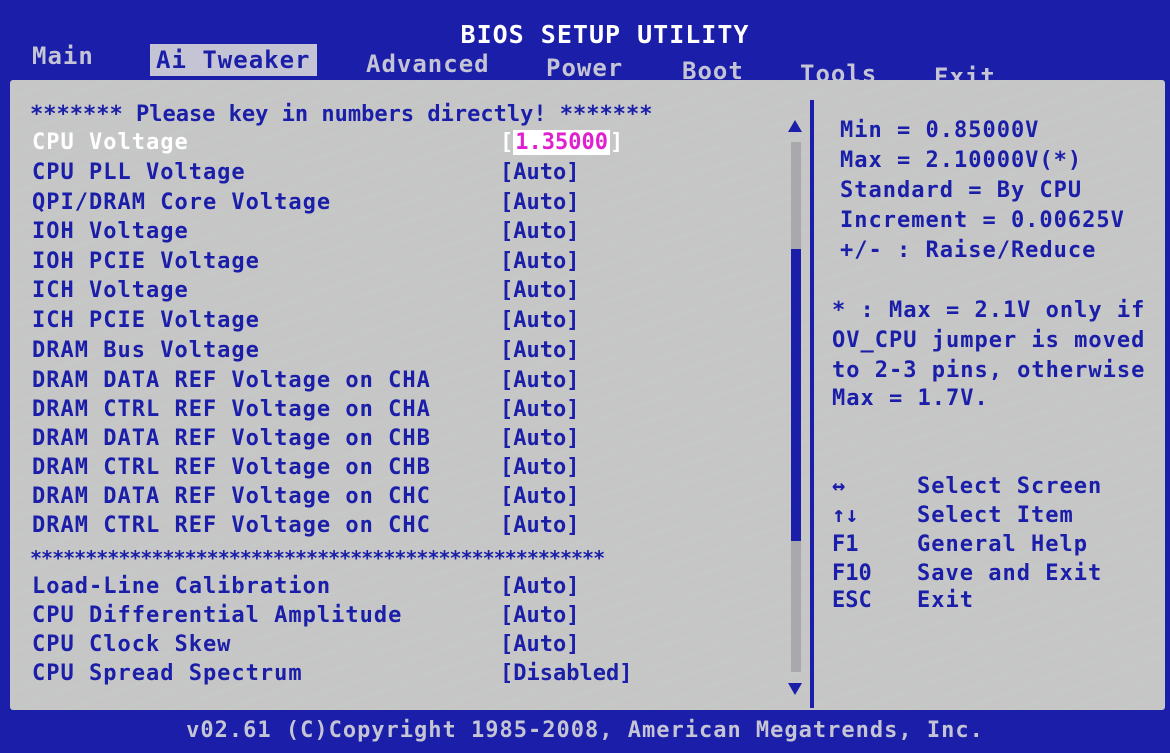 Image resolution: width=1170 pixels, height=753 pixels. What do you see at coordinates (940, 130) in the screenshot?
I see `info-min: Min = 0.85000V` at bounding box center [940, 130].